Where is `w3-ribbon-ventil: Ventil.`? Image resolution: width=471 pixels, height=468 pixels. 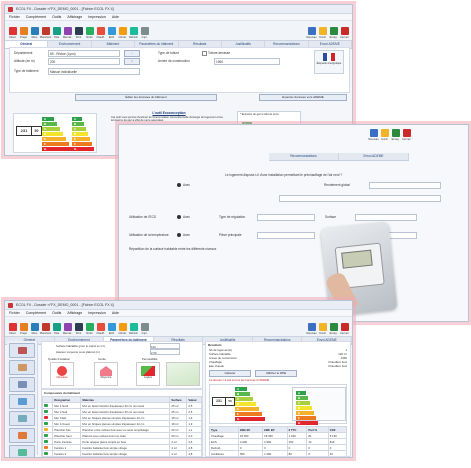
w3-ribbon-ventil: Ventil. is located at coordinates (89, 329).